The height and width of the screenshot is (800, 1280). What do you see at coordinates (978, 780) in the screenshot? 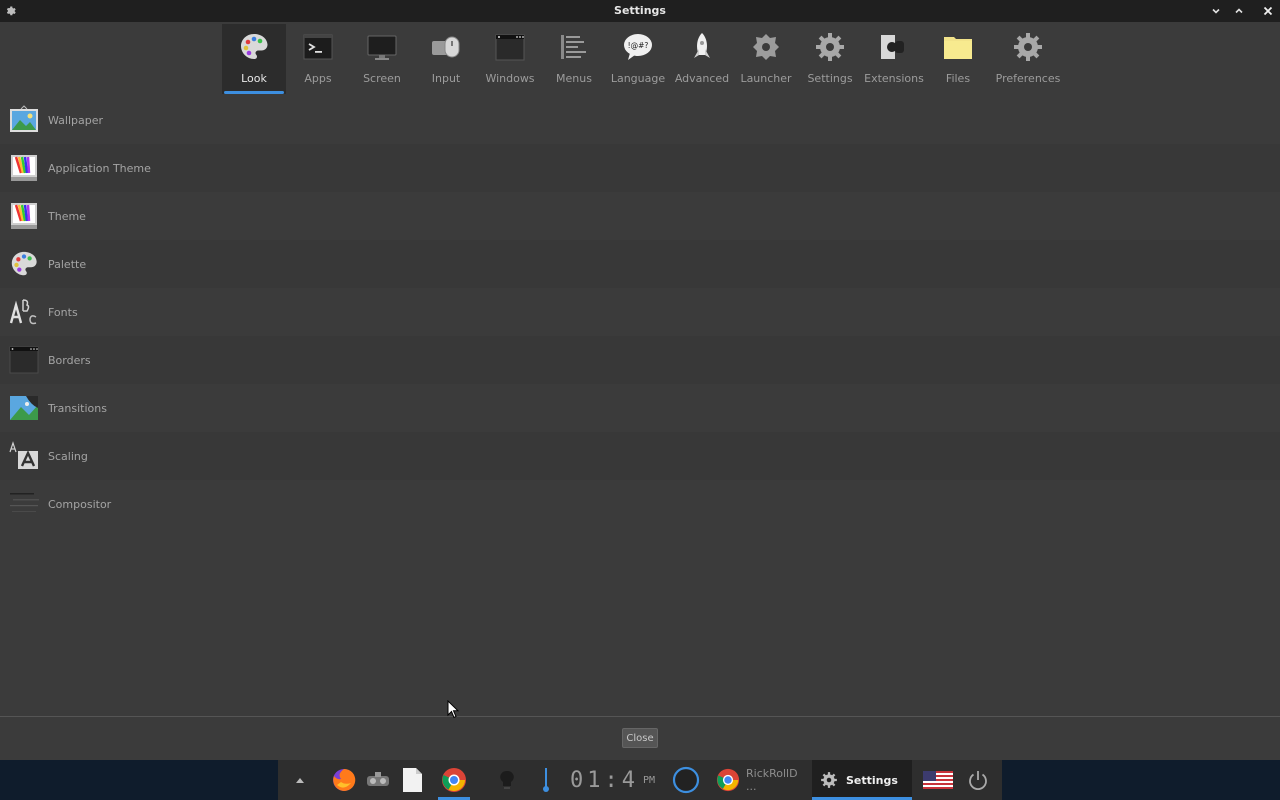
I see `power-icon` at bounding box center [978, 780].